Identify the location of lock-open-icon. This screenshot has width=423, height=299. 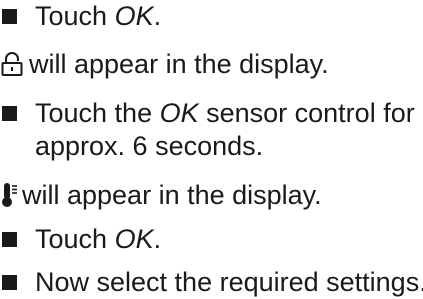
(12, 64).